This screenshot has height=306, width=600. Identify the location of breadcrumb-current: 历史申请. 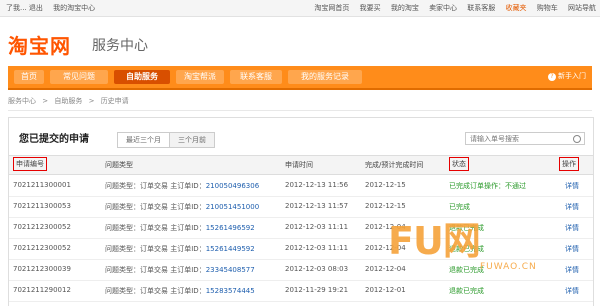
(114, 101).